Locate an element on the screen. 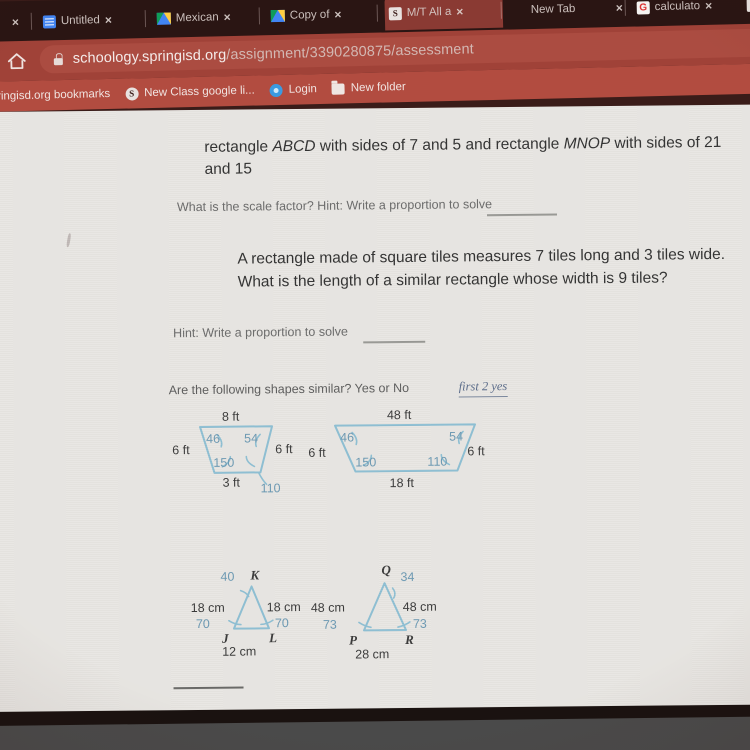  tri2-right-vertex: R is located at coordinates (409, 639).